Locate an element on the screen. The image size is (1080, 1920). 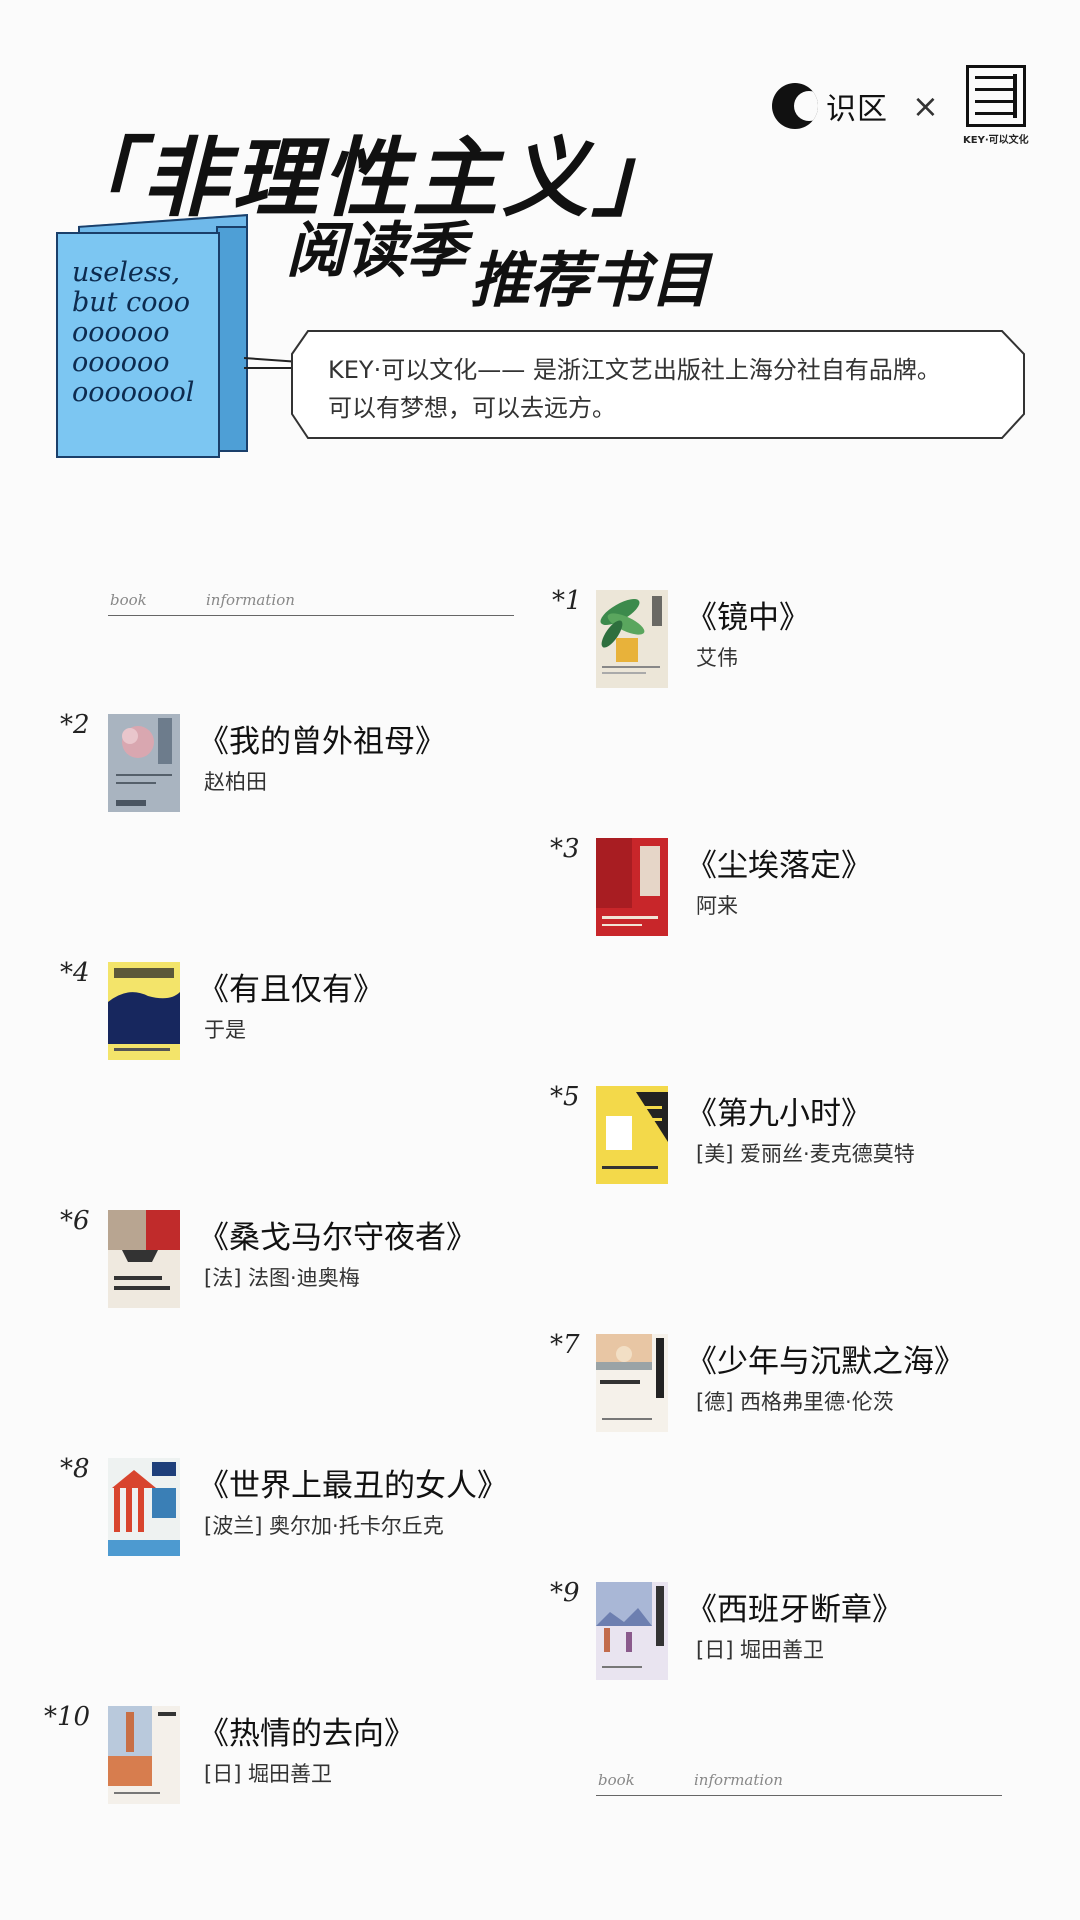
book-illustration-text: useless, but cooo oooooo oooooo oooooool is located at coordinates (133, 332).